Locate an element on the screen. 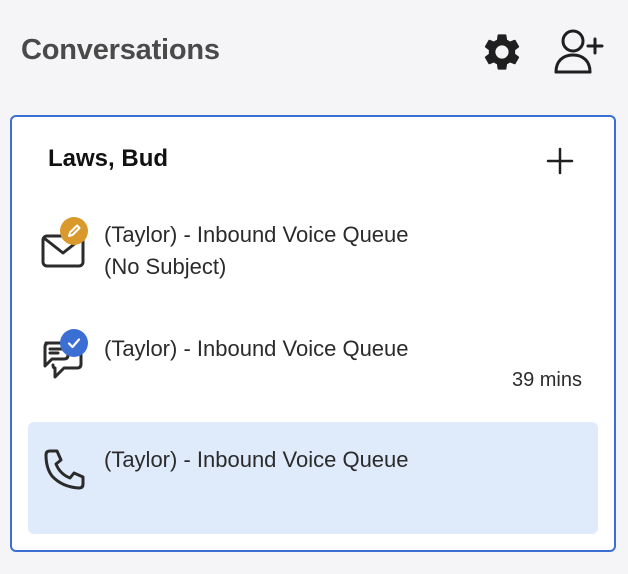 This screenshot has height=574, width=628. gear-icon is located at coordinates (502, 52).